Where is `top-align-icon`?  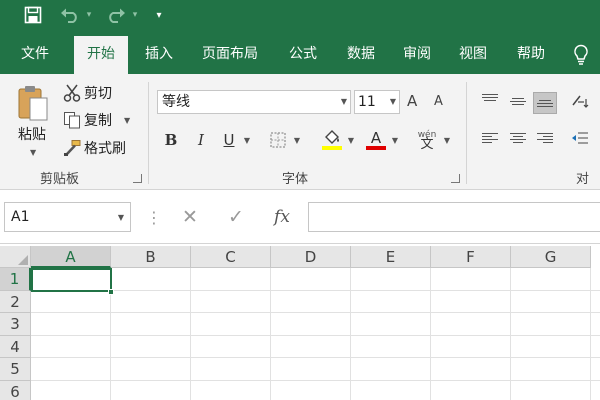 top-align-icon is located at coordinates (490, 97).